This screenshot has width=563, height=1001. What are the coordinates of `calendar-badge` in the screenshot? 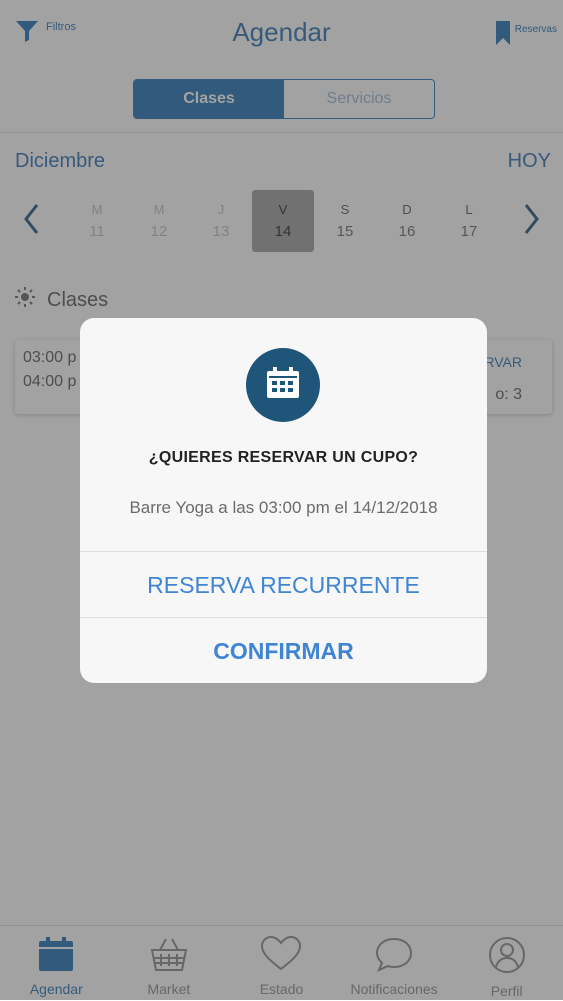 It's located at (283, 385).